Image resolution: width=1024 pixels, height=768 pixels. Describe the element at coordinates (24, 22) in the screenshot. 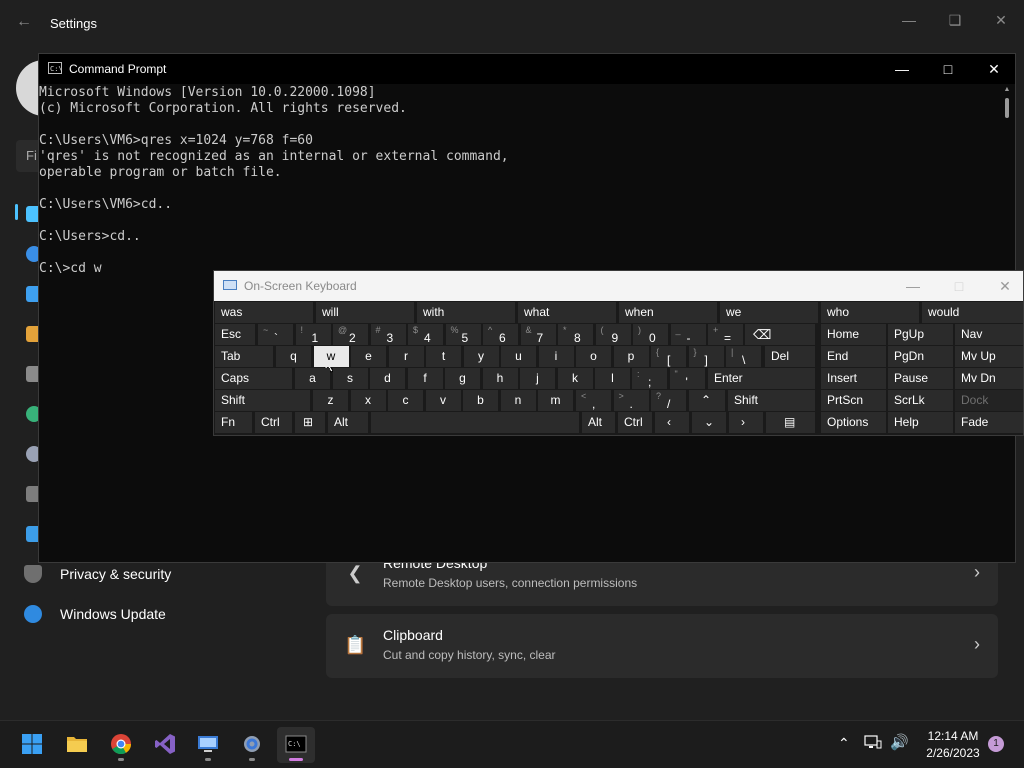

I see `back-arrow-icon: ←` at that location.